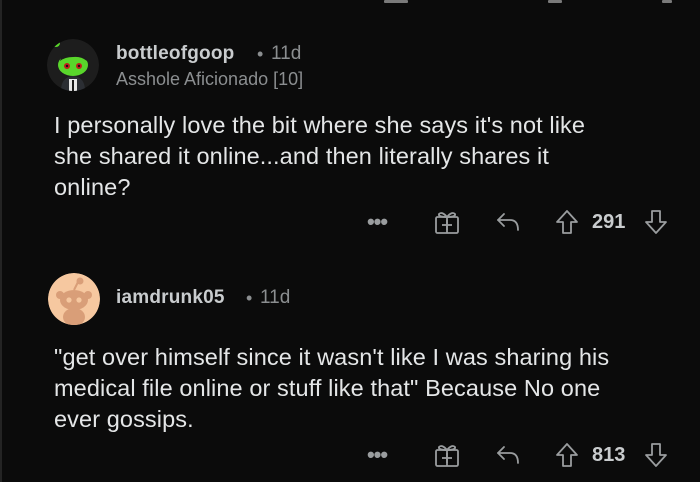 This screenshot has height=482, width=700. Describe the element at coordinates (73, 65) in the screenshot. I see `green-snoo-avatar-icon` at that location.